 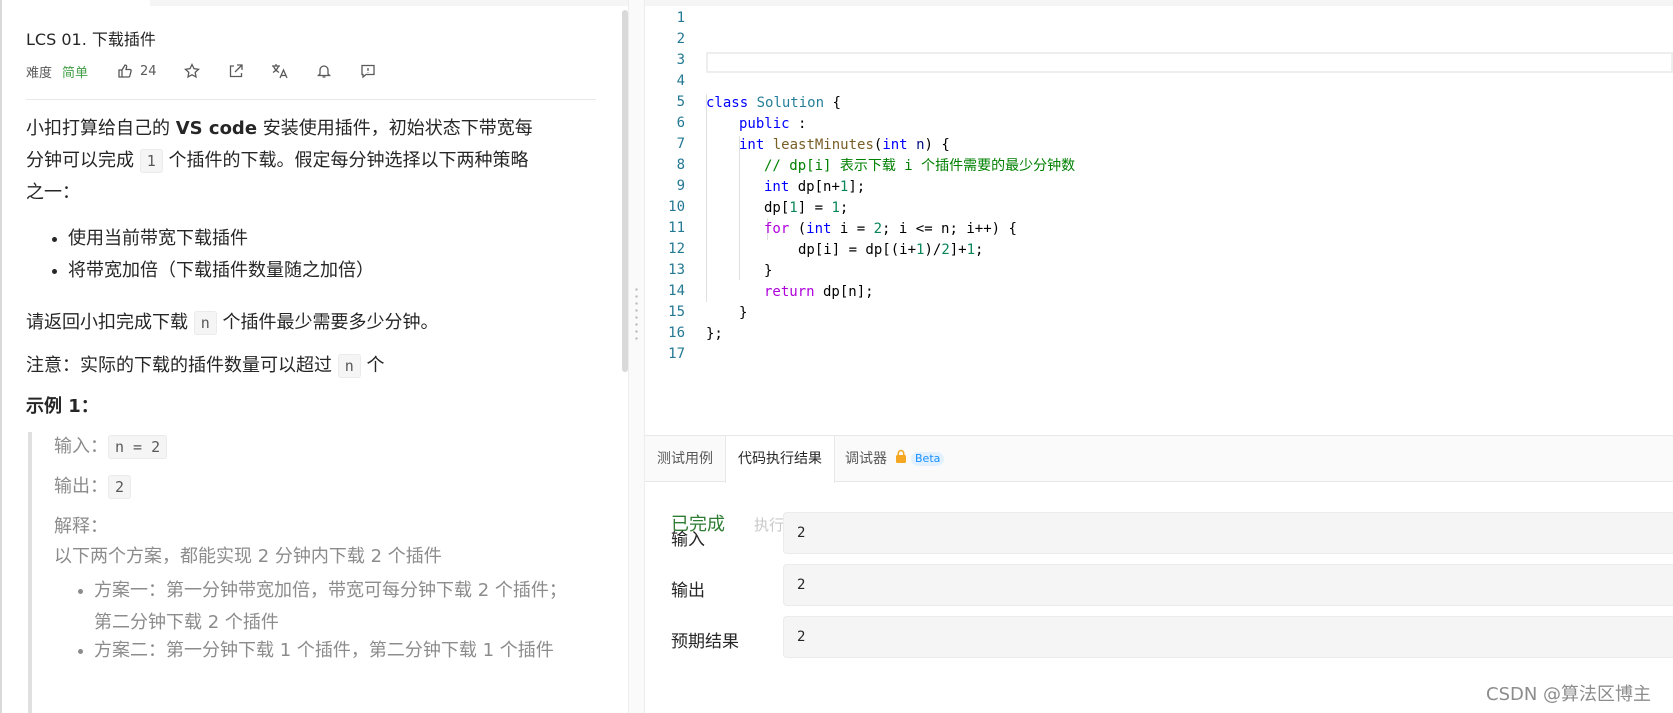 I want to click on line-number: 11, so click(x=676, y=228).